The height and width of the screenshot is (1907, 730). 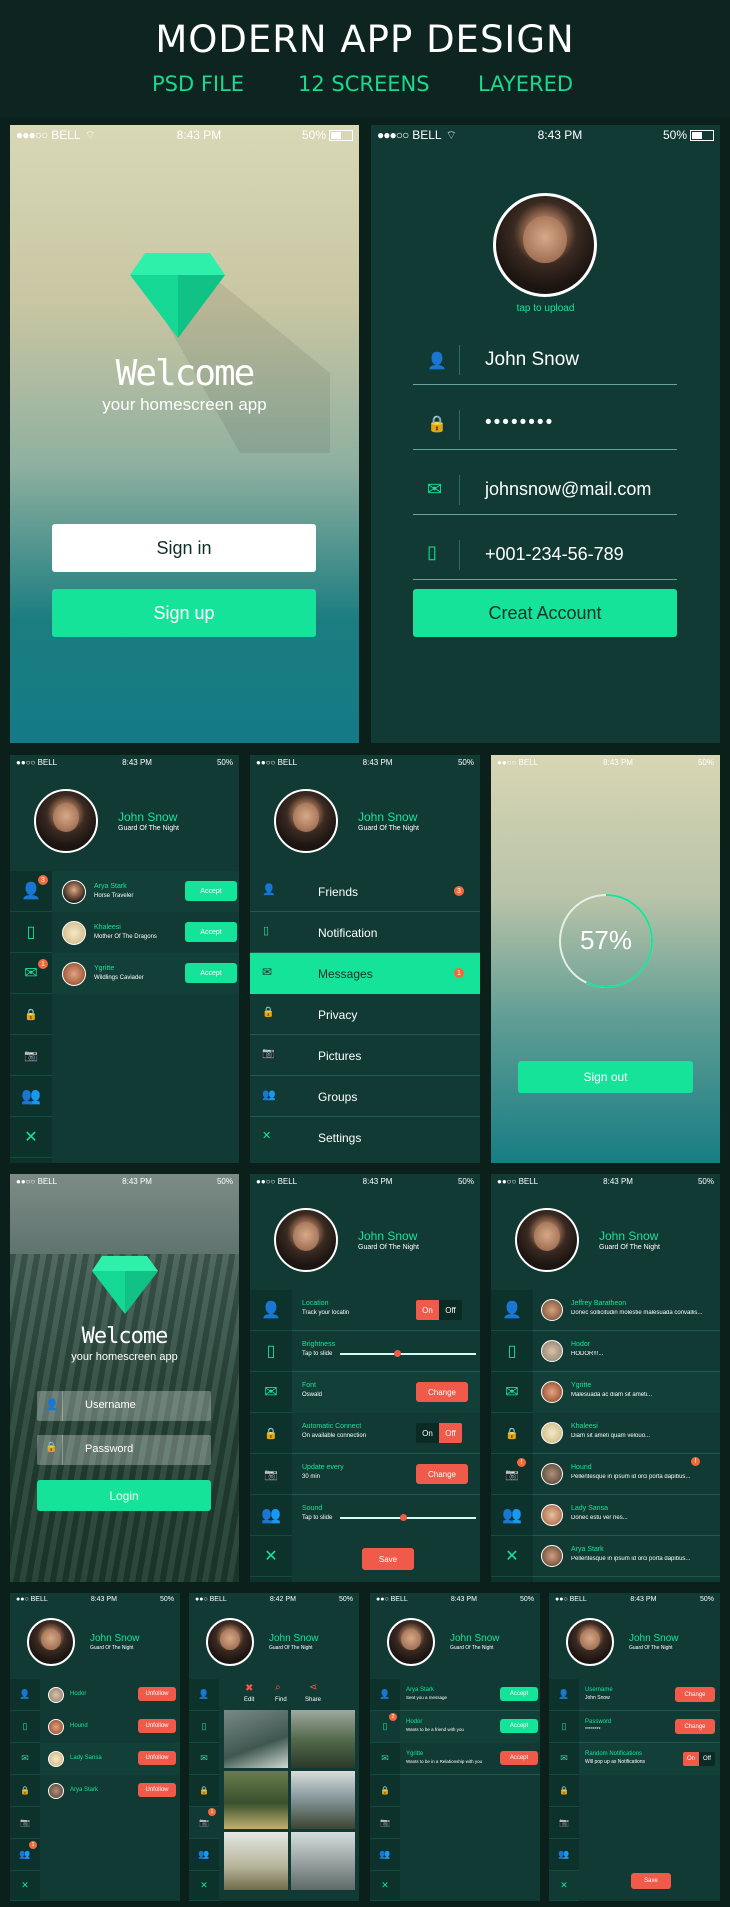 I want to click on brightness-slider, so click(x=408, y=1354).